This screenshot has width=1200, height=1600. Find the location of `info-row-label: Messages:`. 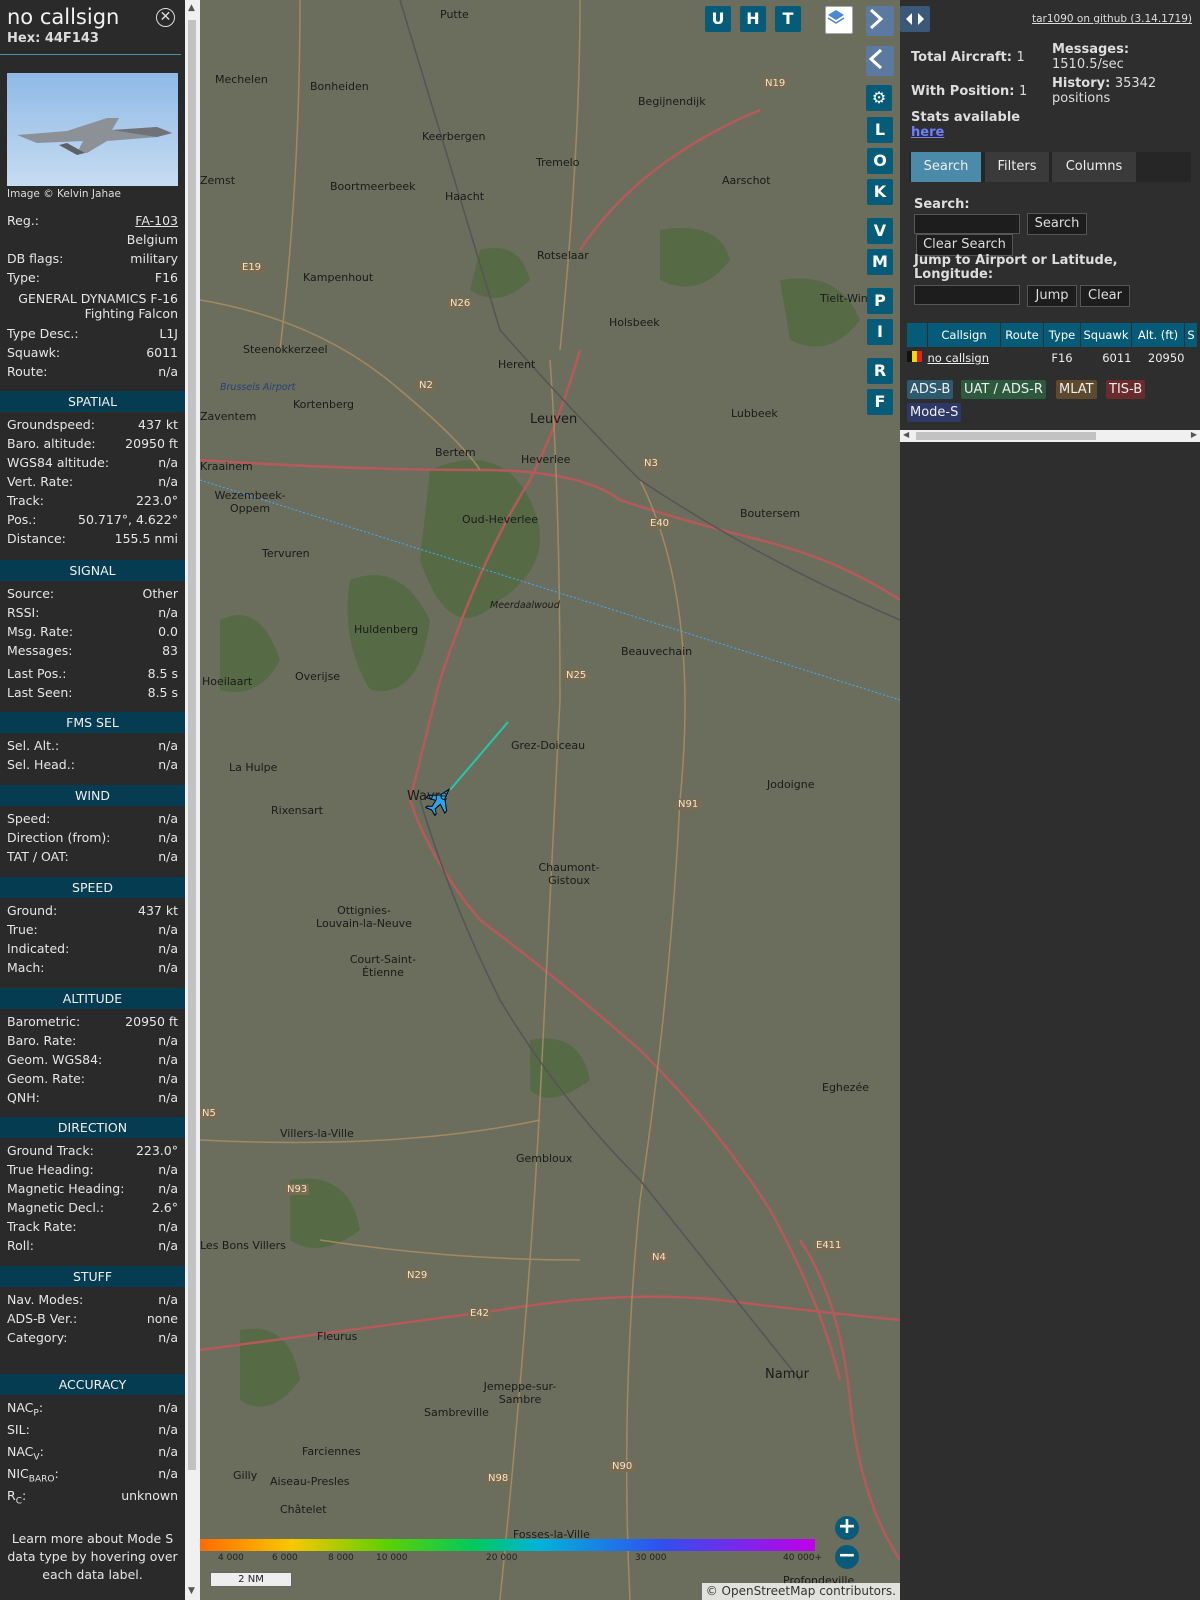

info-row-label: Messages: is located at coordinates (40, 650).